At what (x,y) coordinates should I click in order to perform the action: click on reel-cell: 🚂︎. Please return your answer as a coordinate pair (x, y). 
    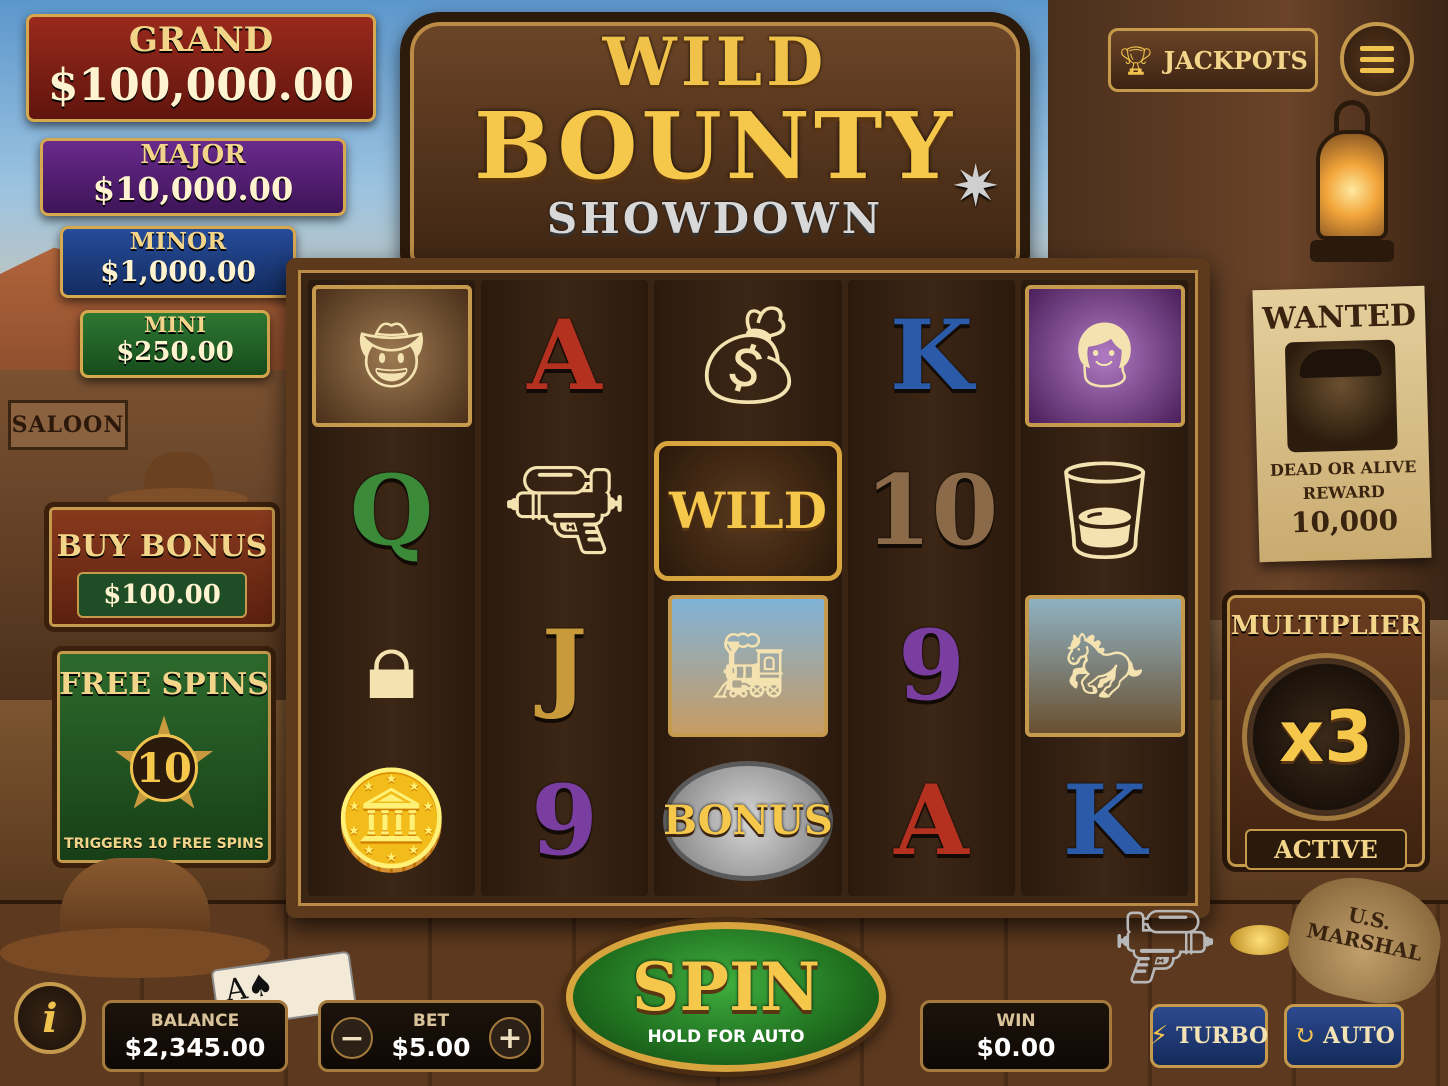
    Looking at the image, I should click on (748, 665).